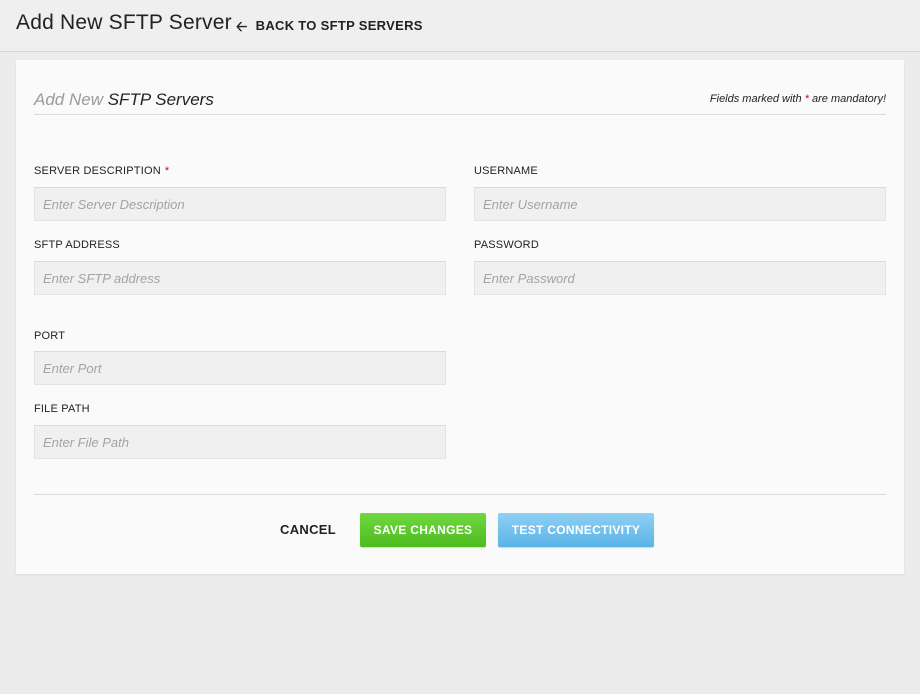 Image resolution: width=920 pixels, height=694 pixels. What do you see at coordinates (62, 409) in the screenshot?
I see `file-path-label: FILE PATH` at bounding box center [62, 409].